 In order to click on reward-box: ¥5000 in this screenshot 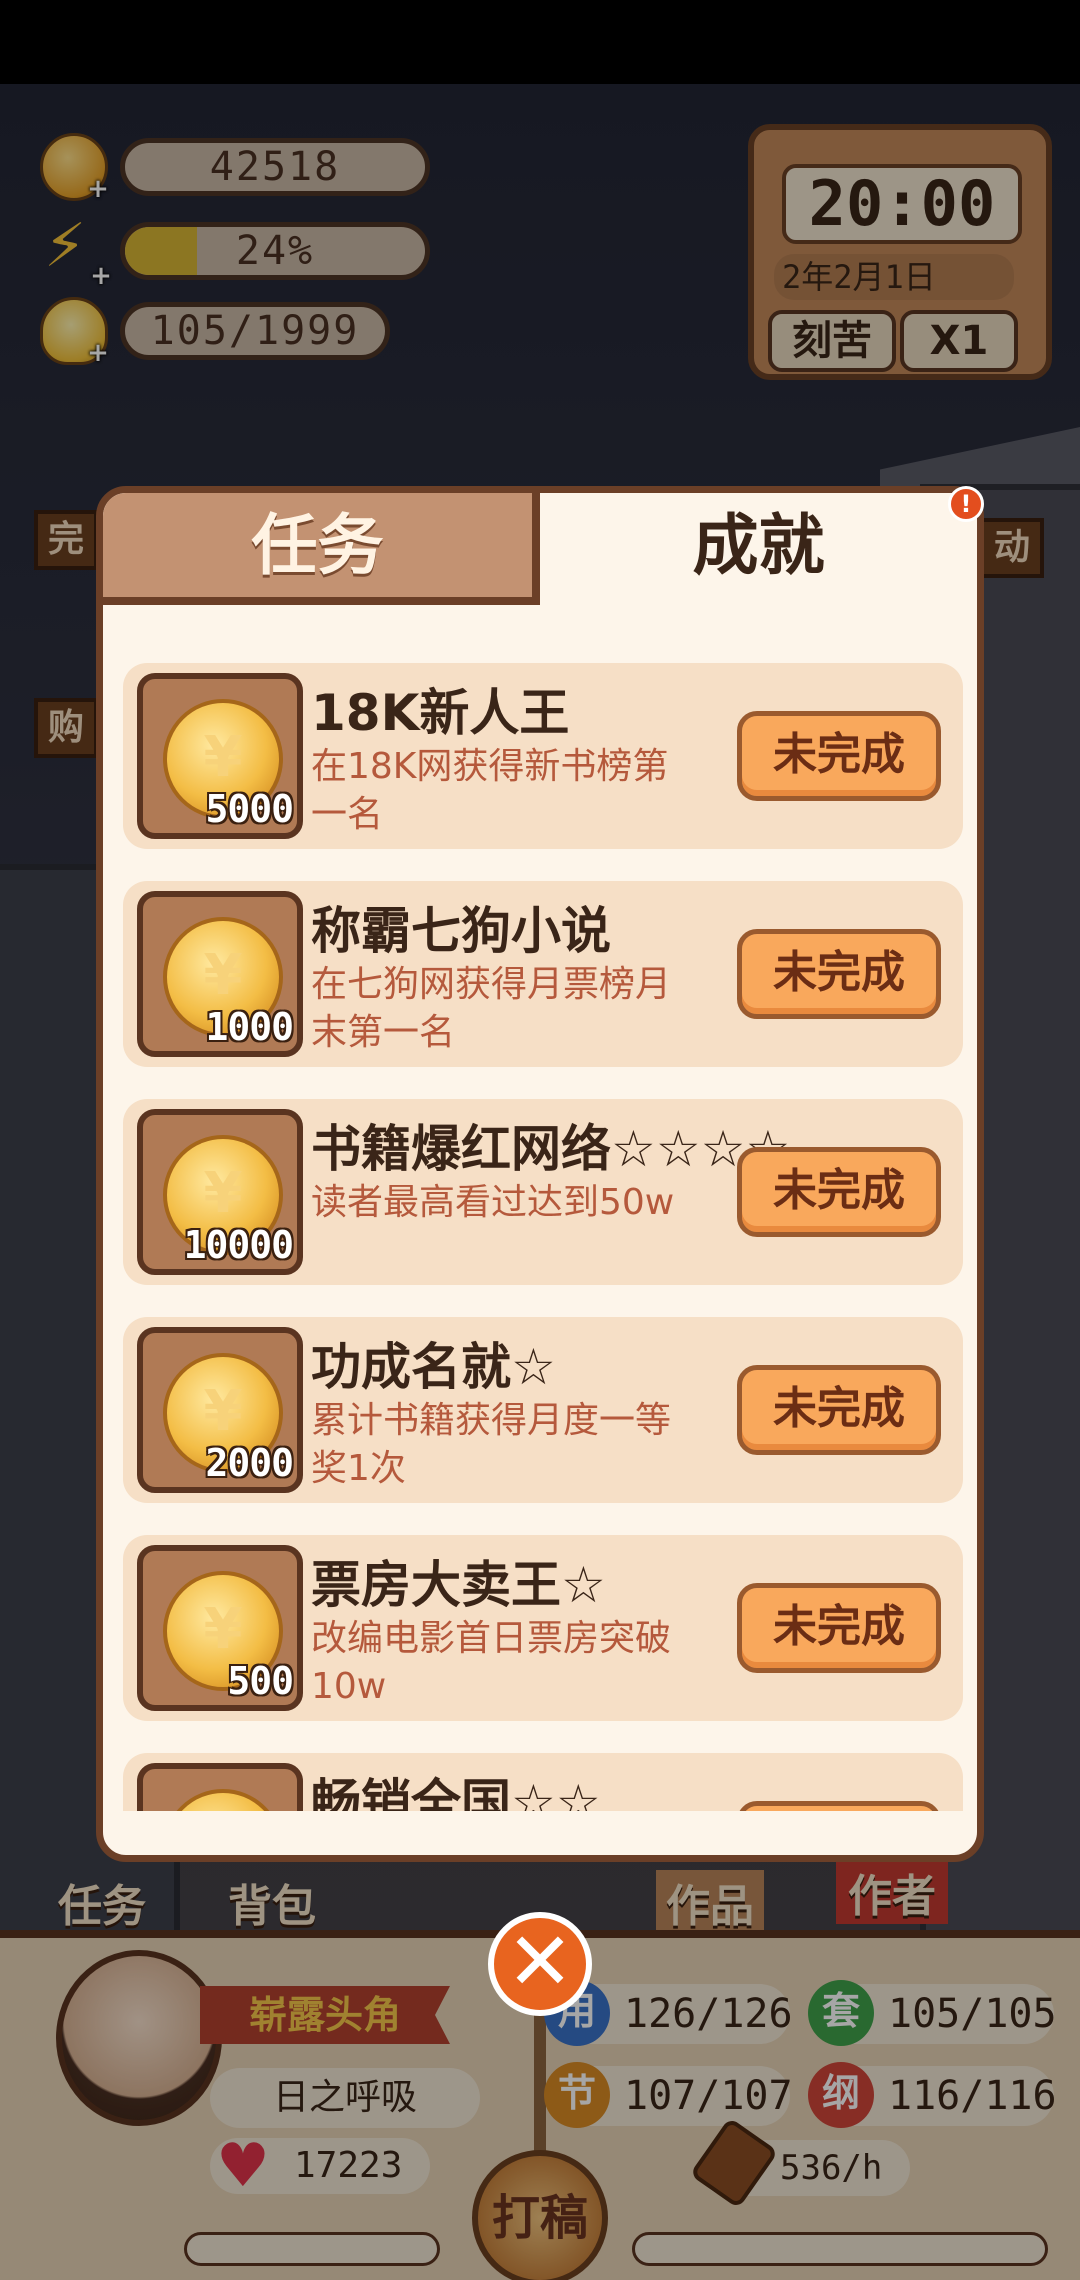, I will do `click(220, 756)`.